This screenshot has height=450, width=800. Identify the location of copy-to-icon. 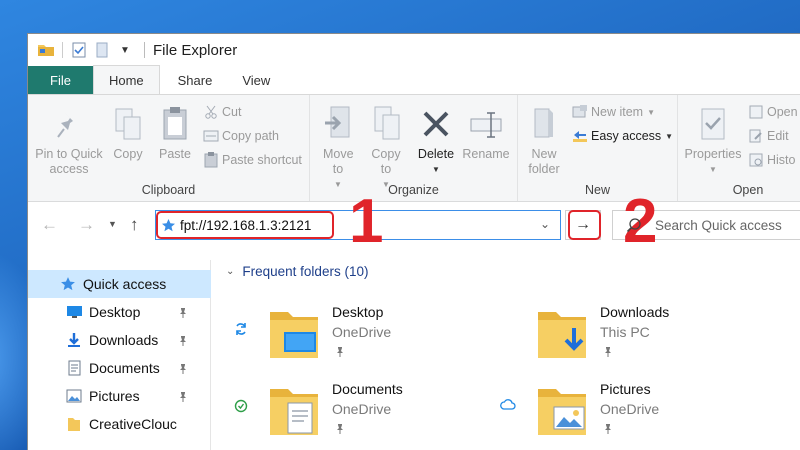
(386, 121).